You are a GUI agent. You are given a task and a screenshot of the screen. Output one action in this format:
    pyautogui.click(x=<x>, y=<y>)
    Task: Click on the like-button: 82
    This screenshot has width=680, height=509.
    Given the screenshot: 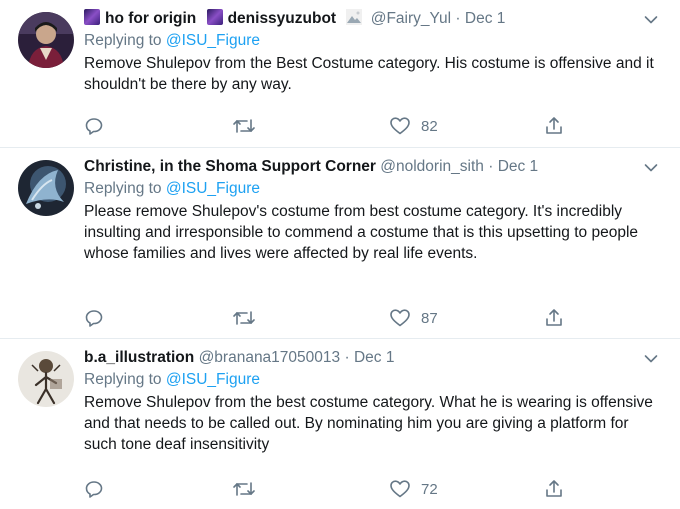 What is the action you would take?
    pyautogui.click(x=413, y=126)
    